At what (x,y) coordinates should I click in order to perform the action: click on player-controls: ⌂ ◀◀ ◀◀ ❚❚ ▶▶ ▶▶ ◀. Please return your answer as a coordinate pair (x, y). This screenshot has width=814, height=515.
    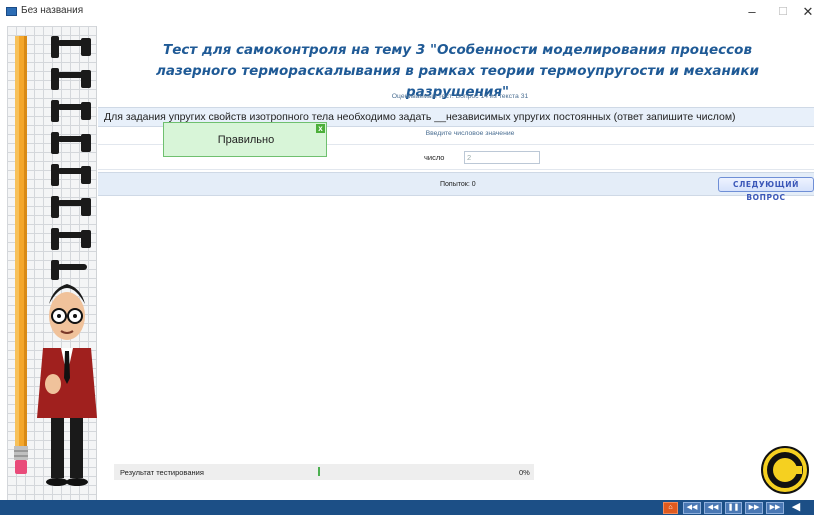
    Looking at the image, I should click on (407, 507).